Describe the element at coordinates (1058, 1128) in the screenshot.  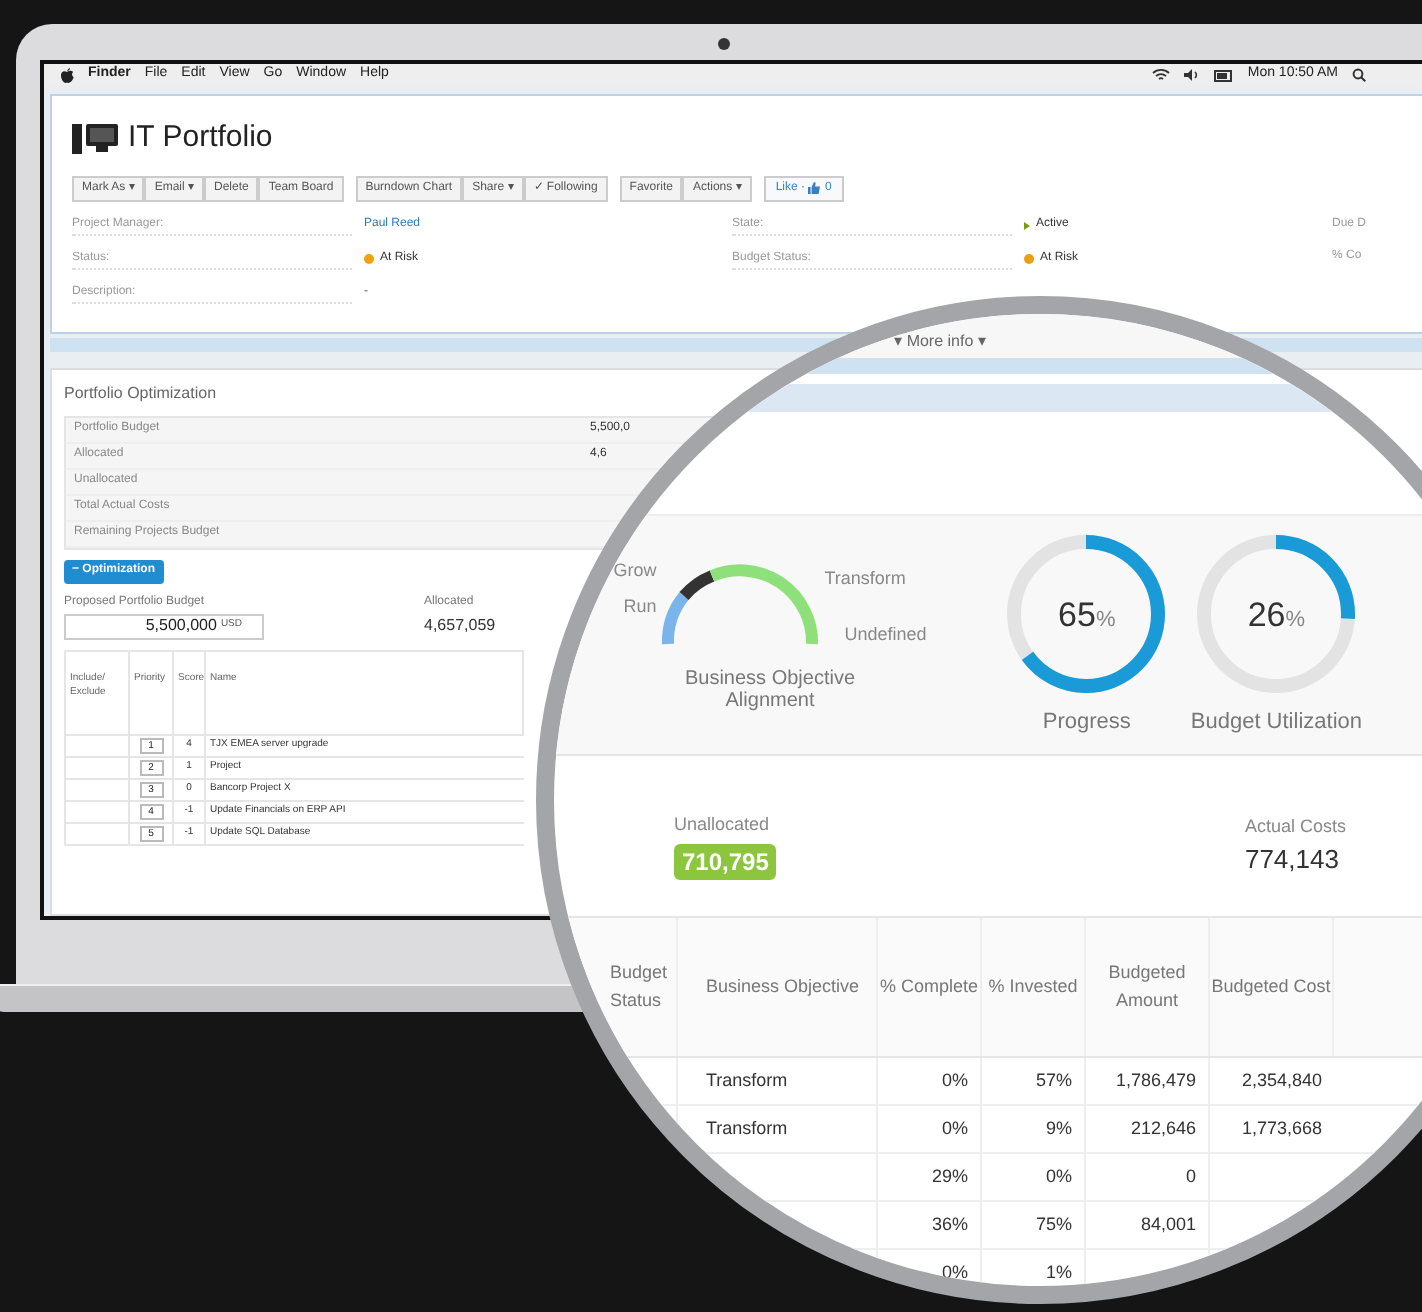
I see `table-cell-text: 9%` at that location.